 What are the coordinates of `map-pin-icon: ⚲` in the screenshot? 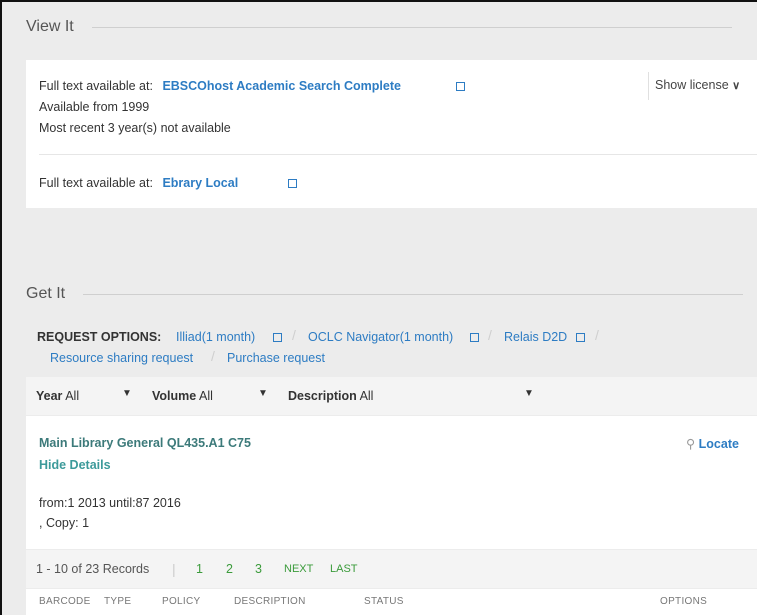 It's located at (691, 444).